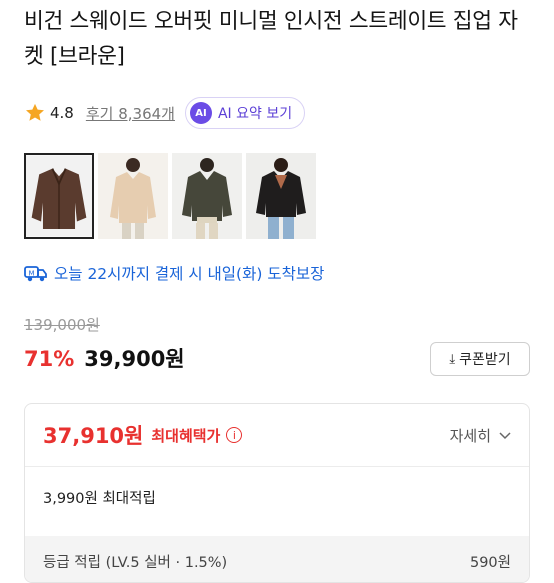  I want to click on download-icon: ⤓, so click(452, 359).